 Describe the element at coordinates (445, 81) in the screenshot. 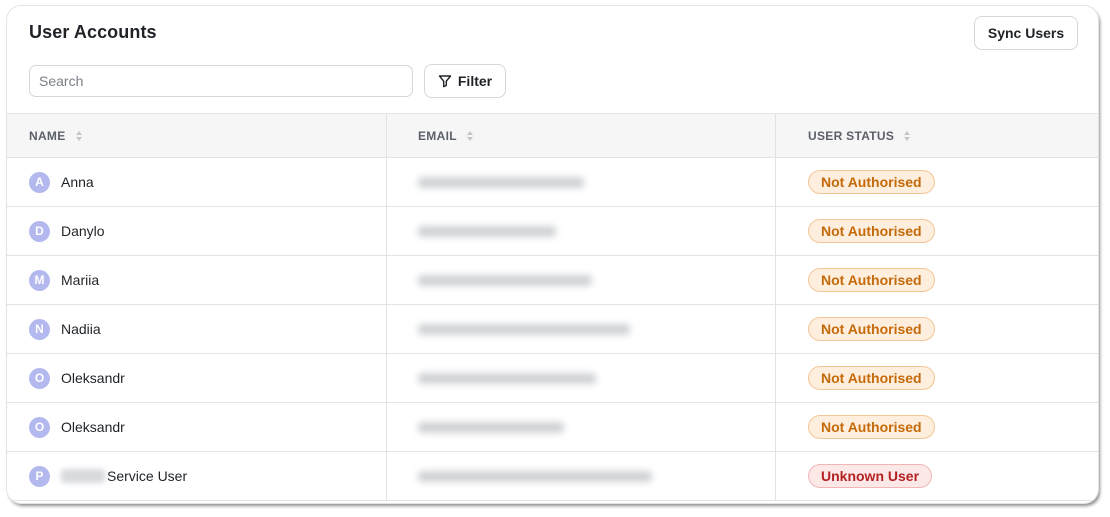

I see `funnel-icon` at that location.